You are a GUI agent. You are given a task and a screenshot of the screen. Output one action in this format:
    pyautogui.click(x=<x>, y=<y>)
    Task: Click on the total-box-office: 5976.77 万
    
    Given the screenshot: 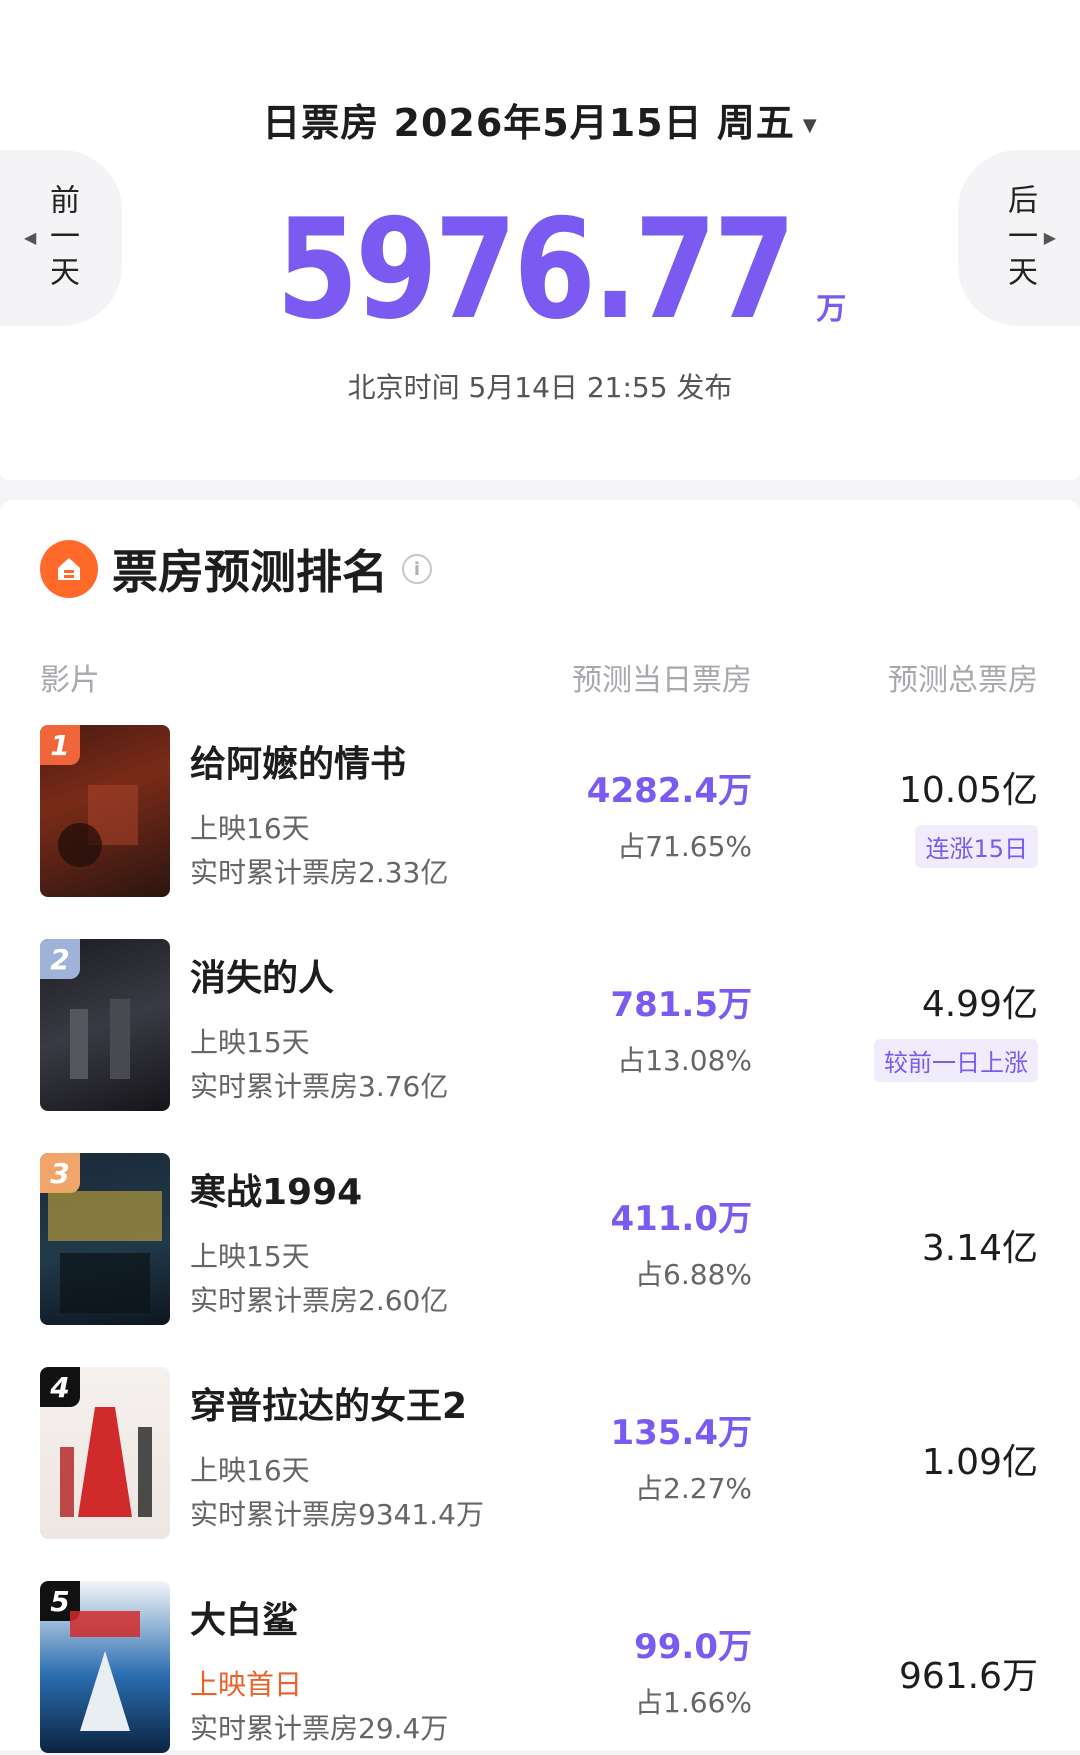 What is the action you would take?
    pyautogui.click(x=540, y=270)
    